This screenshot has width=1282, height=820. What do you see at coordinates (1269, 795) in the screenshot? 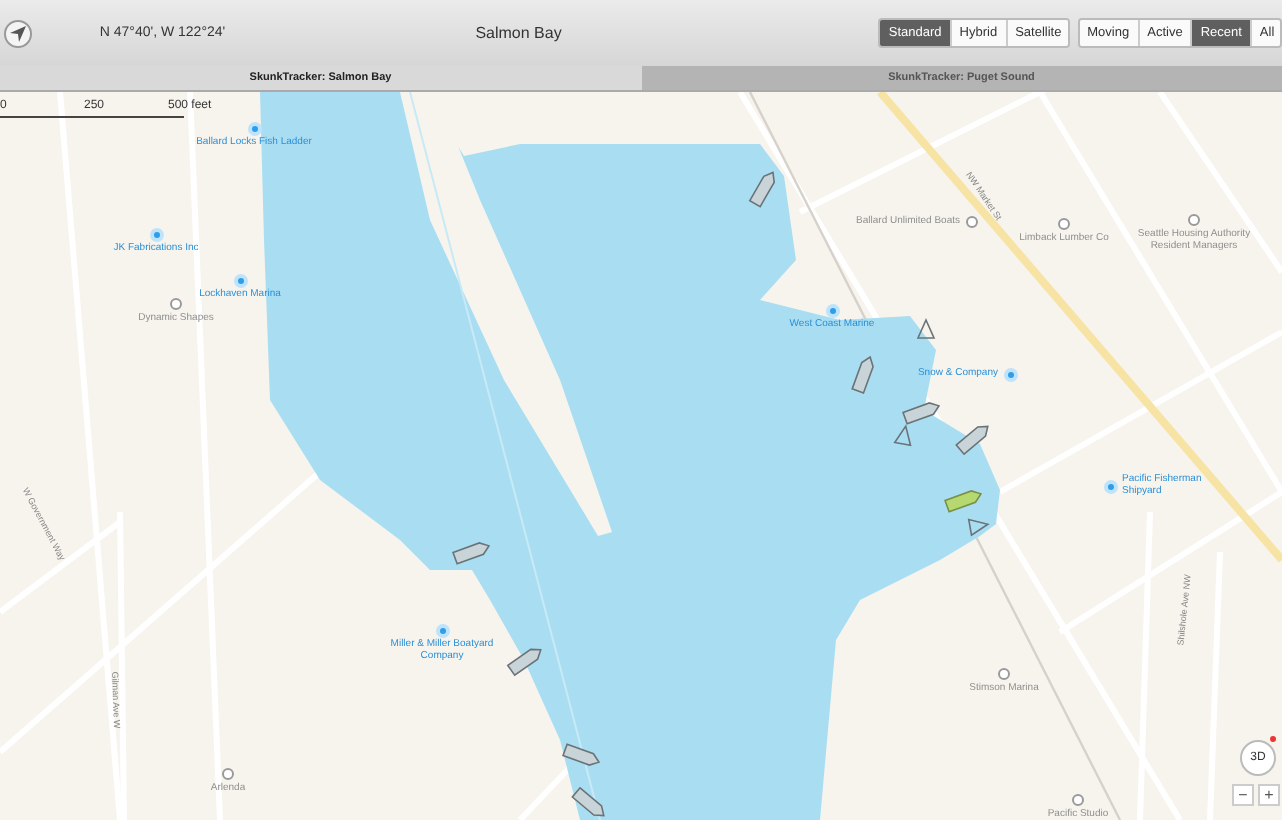
I see `zoom-in-button: +` at bounding box center [1269, 795].